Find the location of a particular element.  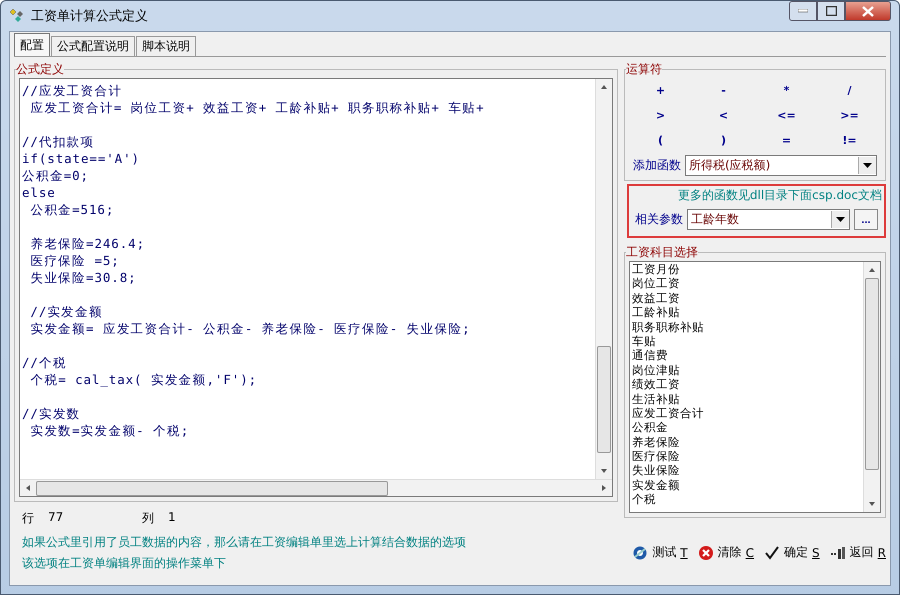

operator-button: != is located at coordinates (850, 140).